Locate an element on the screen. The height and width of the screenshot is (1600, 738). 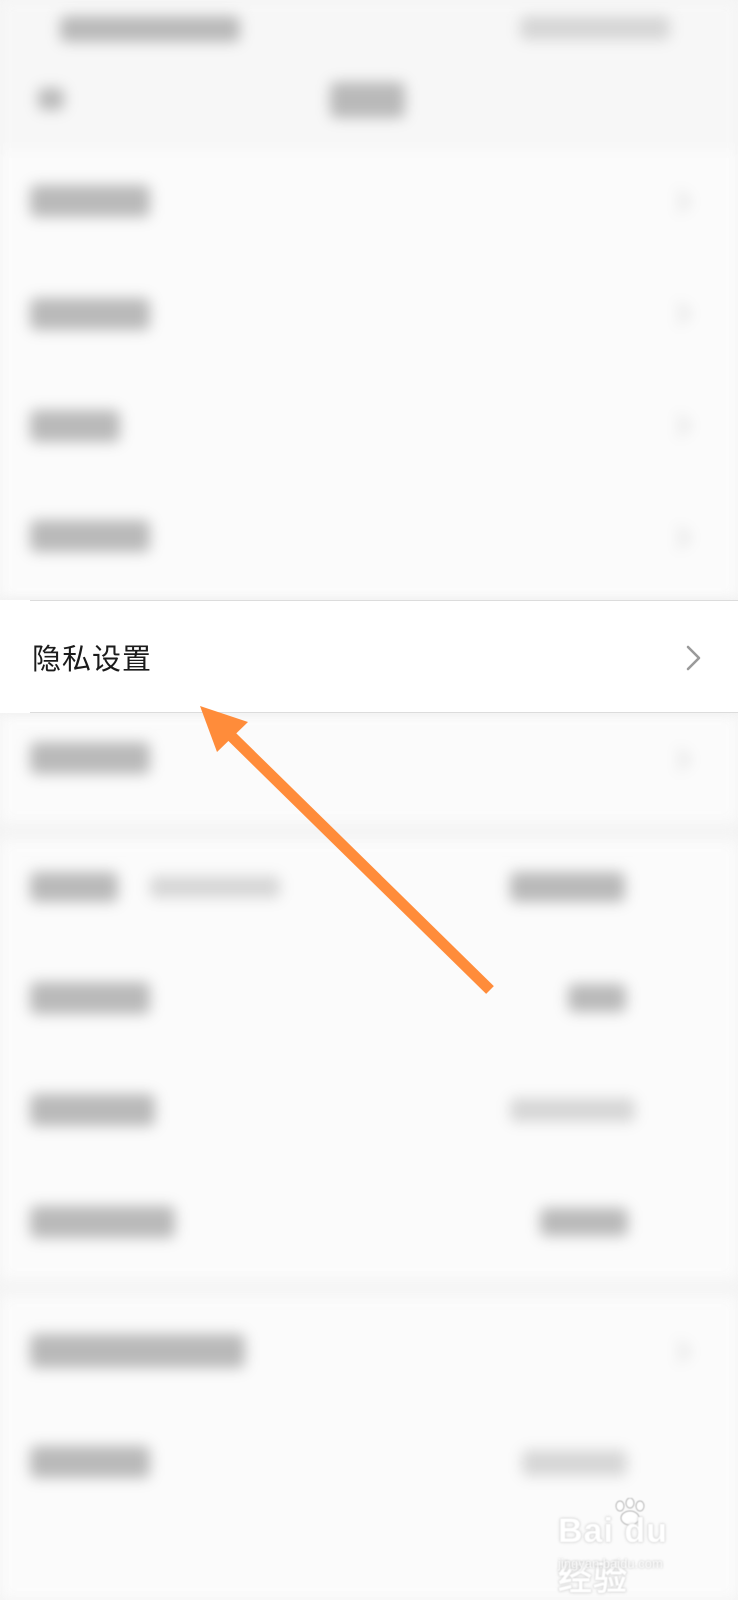
settings-row-8-blur is located at coordinates (90, 998).